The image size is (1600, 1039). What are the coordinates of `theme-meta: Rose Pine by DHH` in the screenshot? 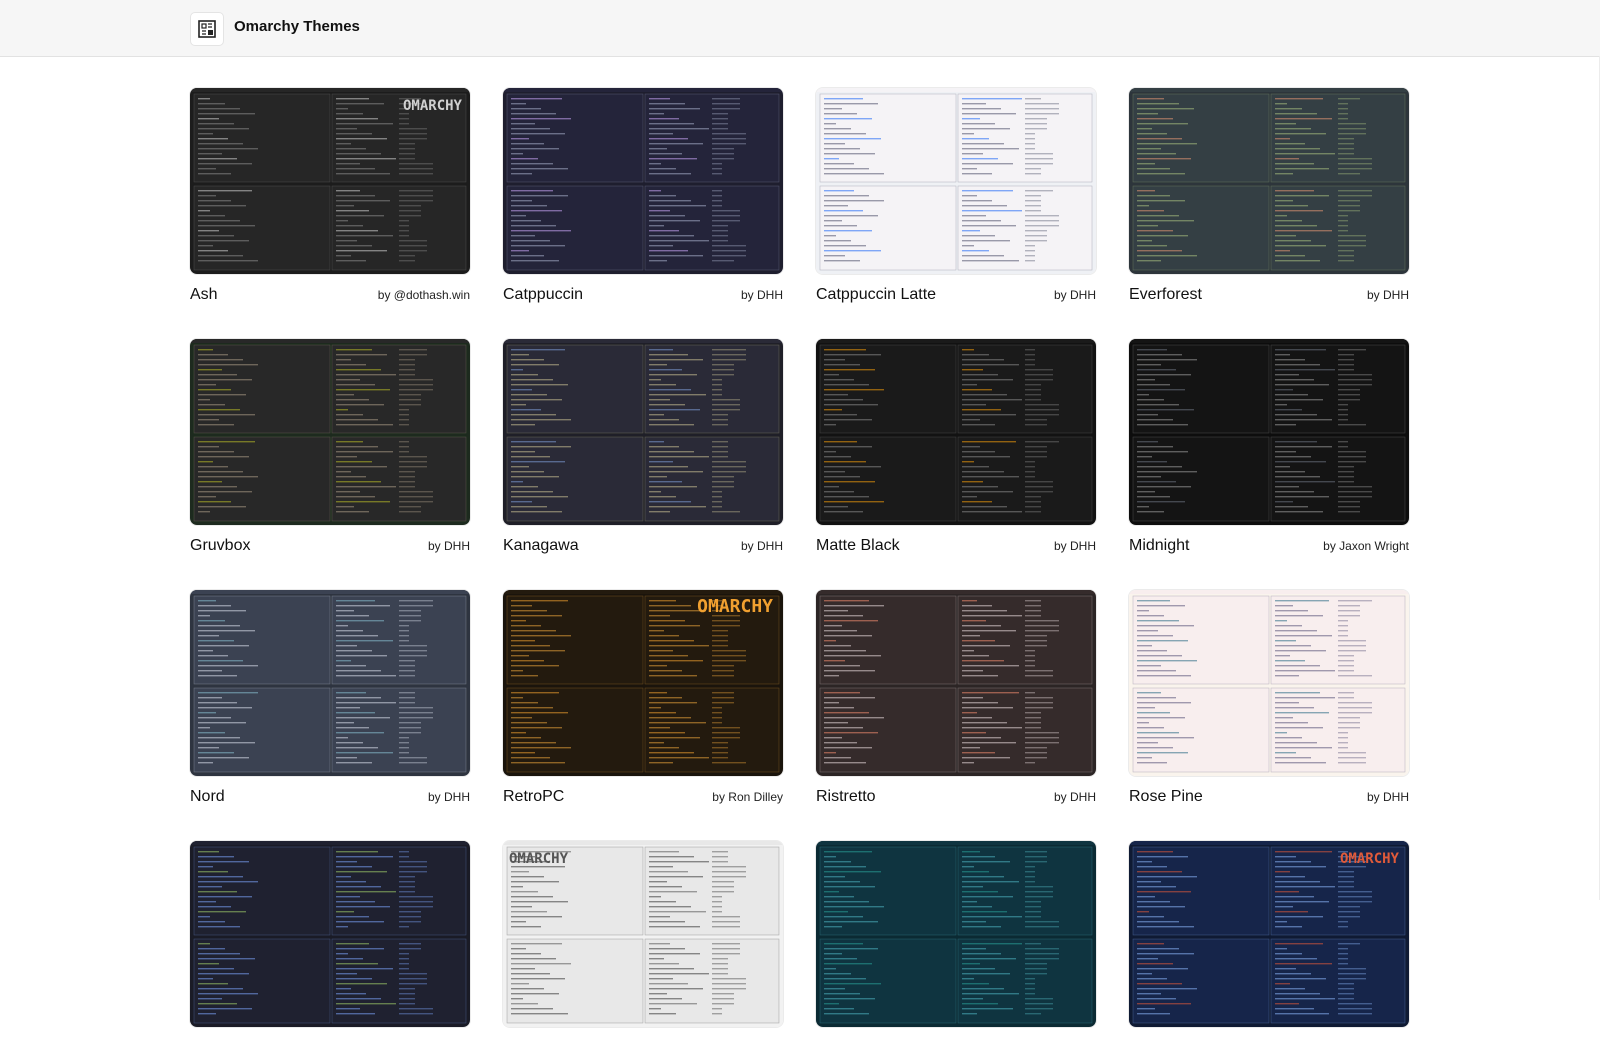 It's located at (1269, 797).